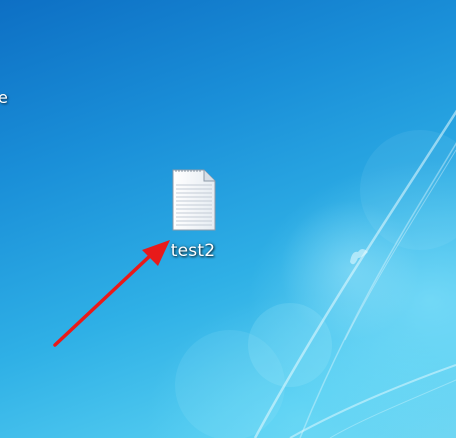 The width and height of the screenshot is (456, 438). I want to click on desktop-icon-test2: test2, so click(193, 213).